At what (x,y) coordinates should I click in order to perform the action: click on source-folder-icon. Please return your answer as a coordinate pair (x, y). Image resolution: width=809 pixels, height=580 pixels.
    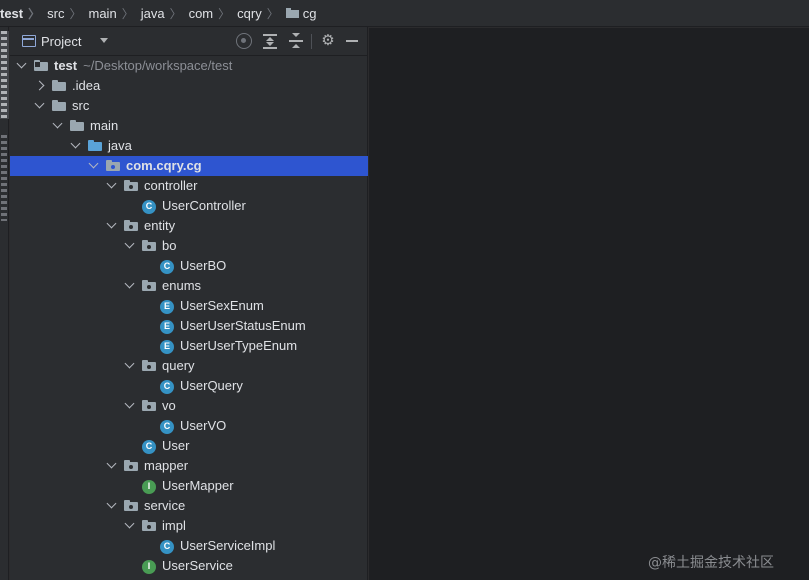
    Looking at the image, I should click on (95, 146).